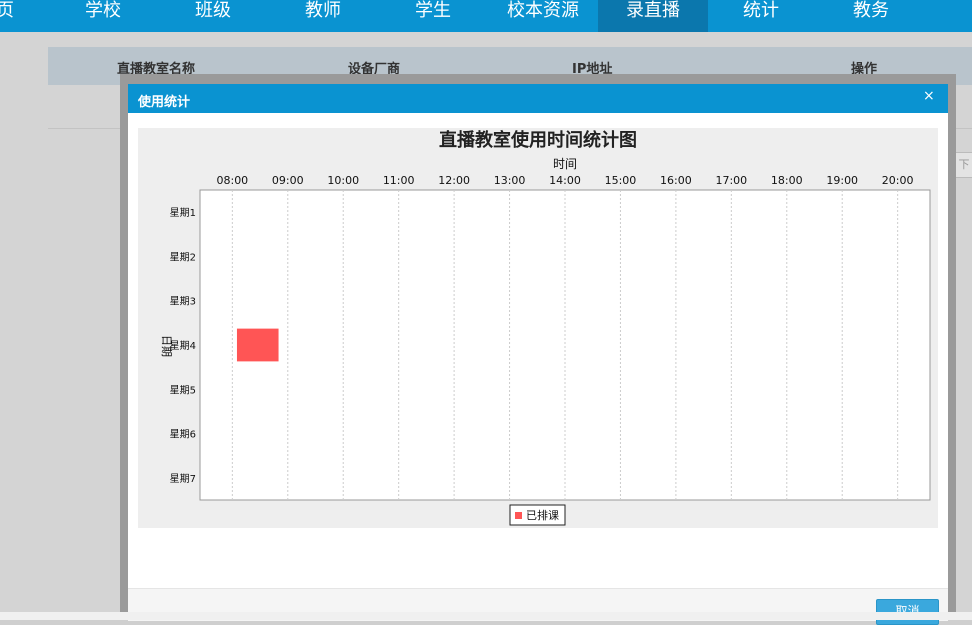 Image resolution: width=972 pixels, height=625 pixels. Describe the element at coordinates (871, 16) in the screenshot. I see `nav-item-academic: 教务` at that location.